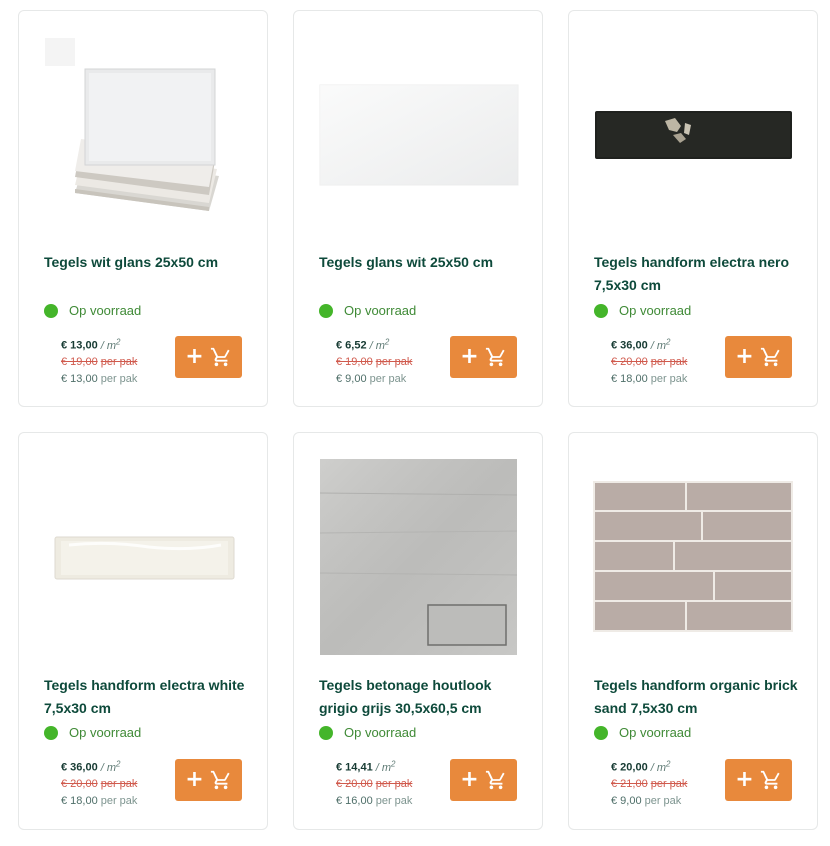 The height and width of the screenshot is (846, 830). I want to click on price-per-m2: € 6,52/ m2, so click(374, 344).